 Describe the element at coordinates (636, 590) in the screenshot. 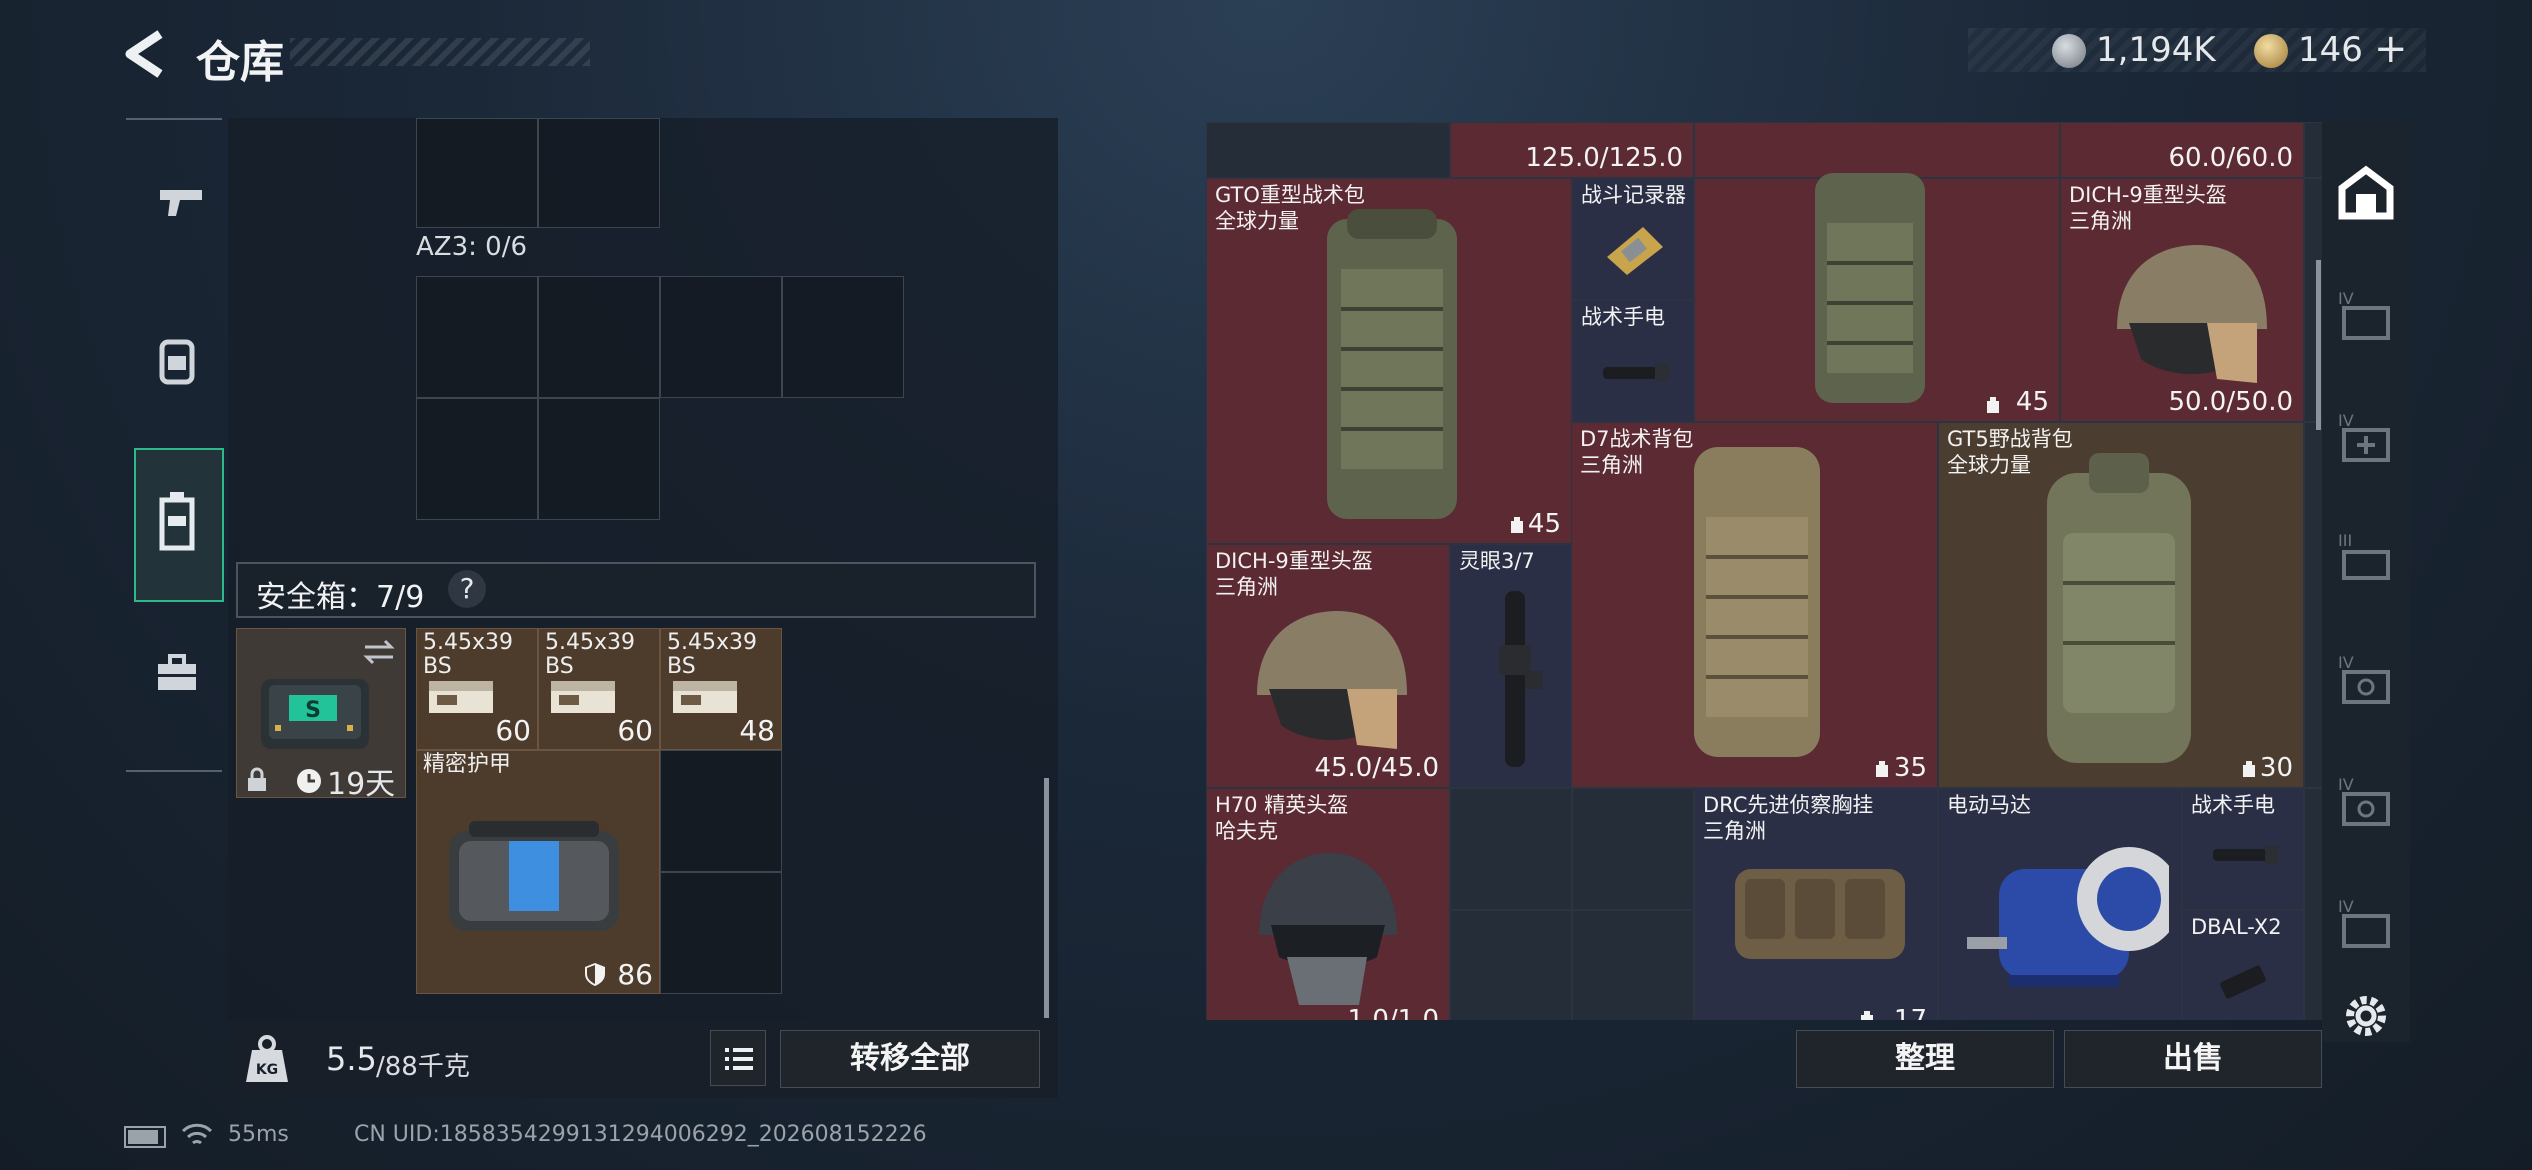

I see `safebox-header: 安全箱：7/9 ?` at that location.